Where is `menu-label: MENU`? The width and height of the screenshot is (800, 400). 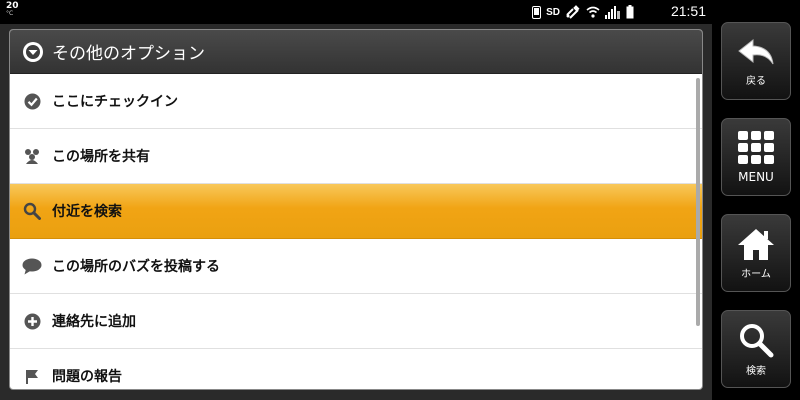 menu-label: MENU is located at coordinates (756, 177).